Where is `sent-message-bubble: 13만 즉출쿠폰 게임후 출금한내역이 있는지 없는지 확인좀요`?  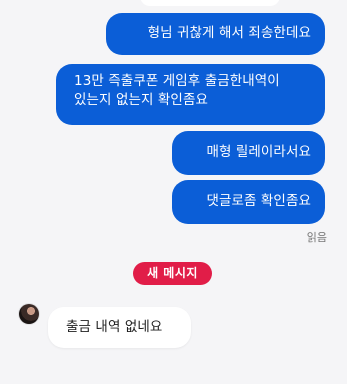 sent-message-bubble: 13만 즉출쿠폰 게임후 출금한내역이 있는지 없는지 확인좀요 is located at coordinates (190, 94).